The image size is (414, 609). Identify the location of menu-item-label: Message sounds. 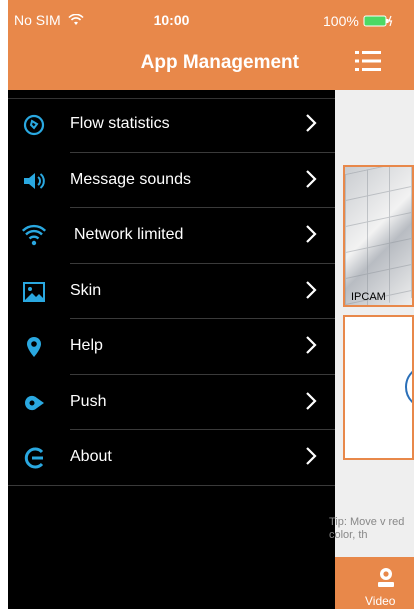
(130, 179).